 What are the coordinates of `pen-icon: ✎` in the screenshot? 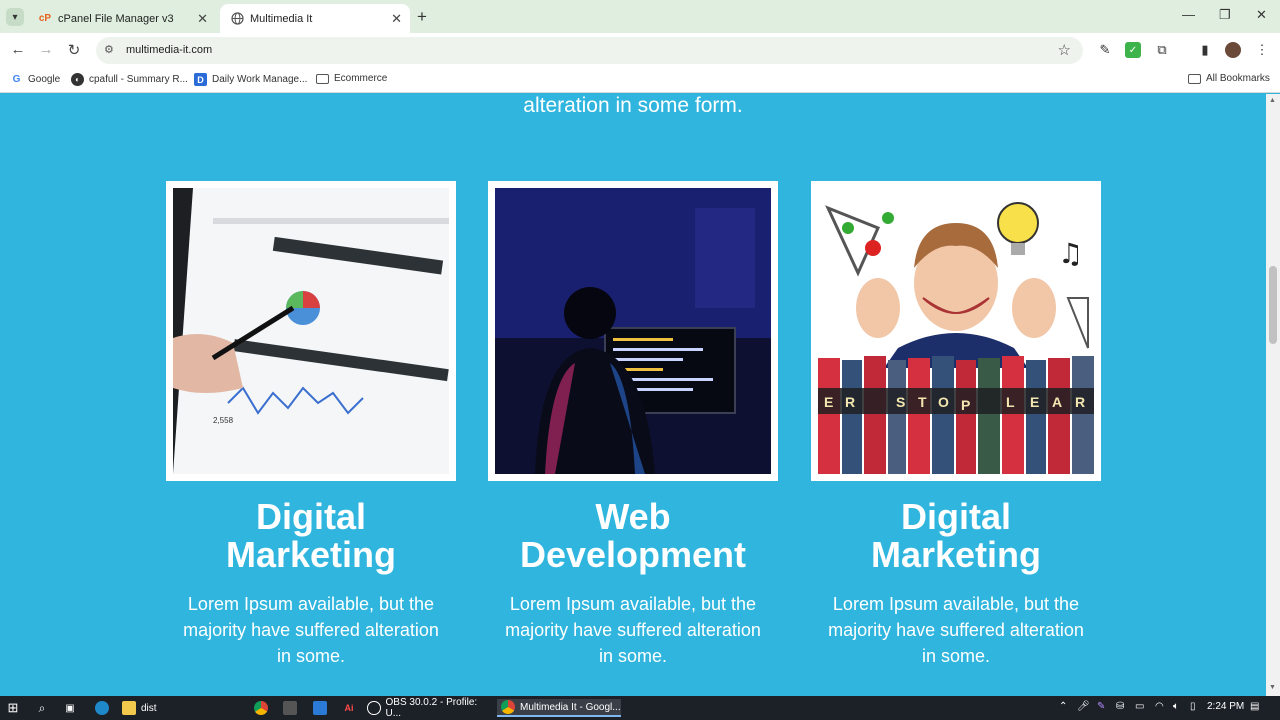 It's located at (1101, 706).